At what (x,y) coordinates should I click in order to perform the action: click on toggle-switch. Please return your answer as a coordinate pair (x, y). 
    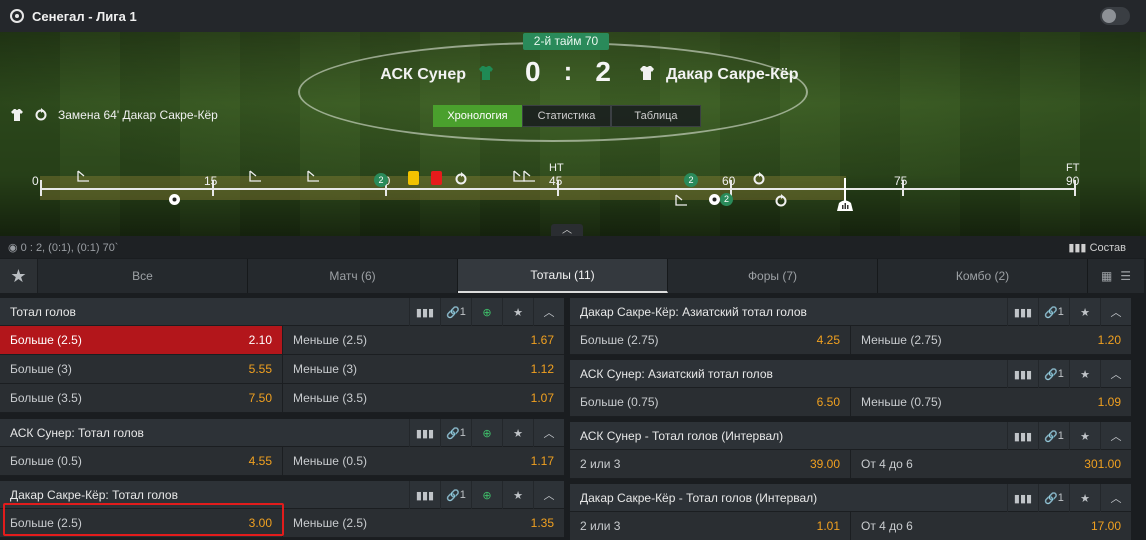
    Looking at the image, I should click on (1115, 16).